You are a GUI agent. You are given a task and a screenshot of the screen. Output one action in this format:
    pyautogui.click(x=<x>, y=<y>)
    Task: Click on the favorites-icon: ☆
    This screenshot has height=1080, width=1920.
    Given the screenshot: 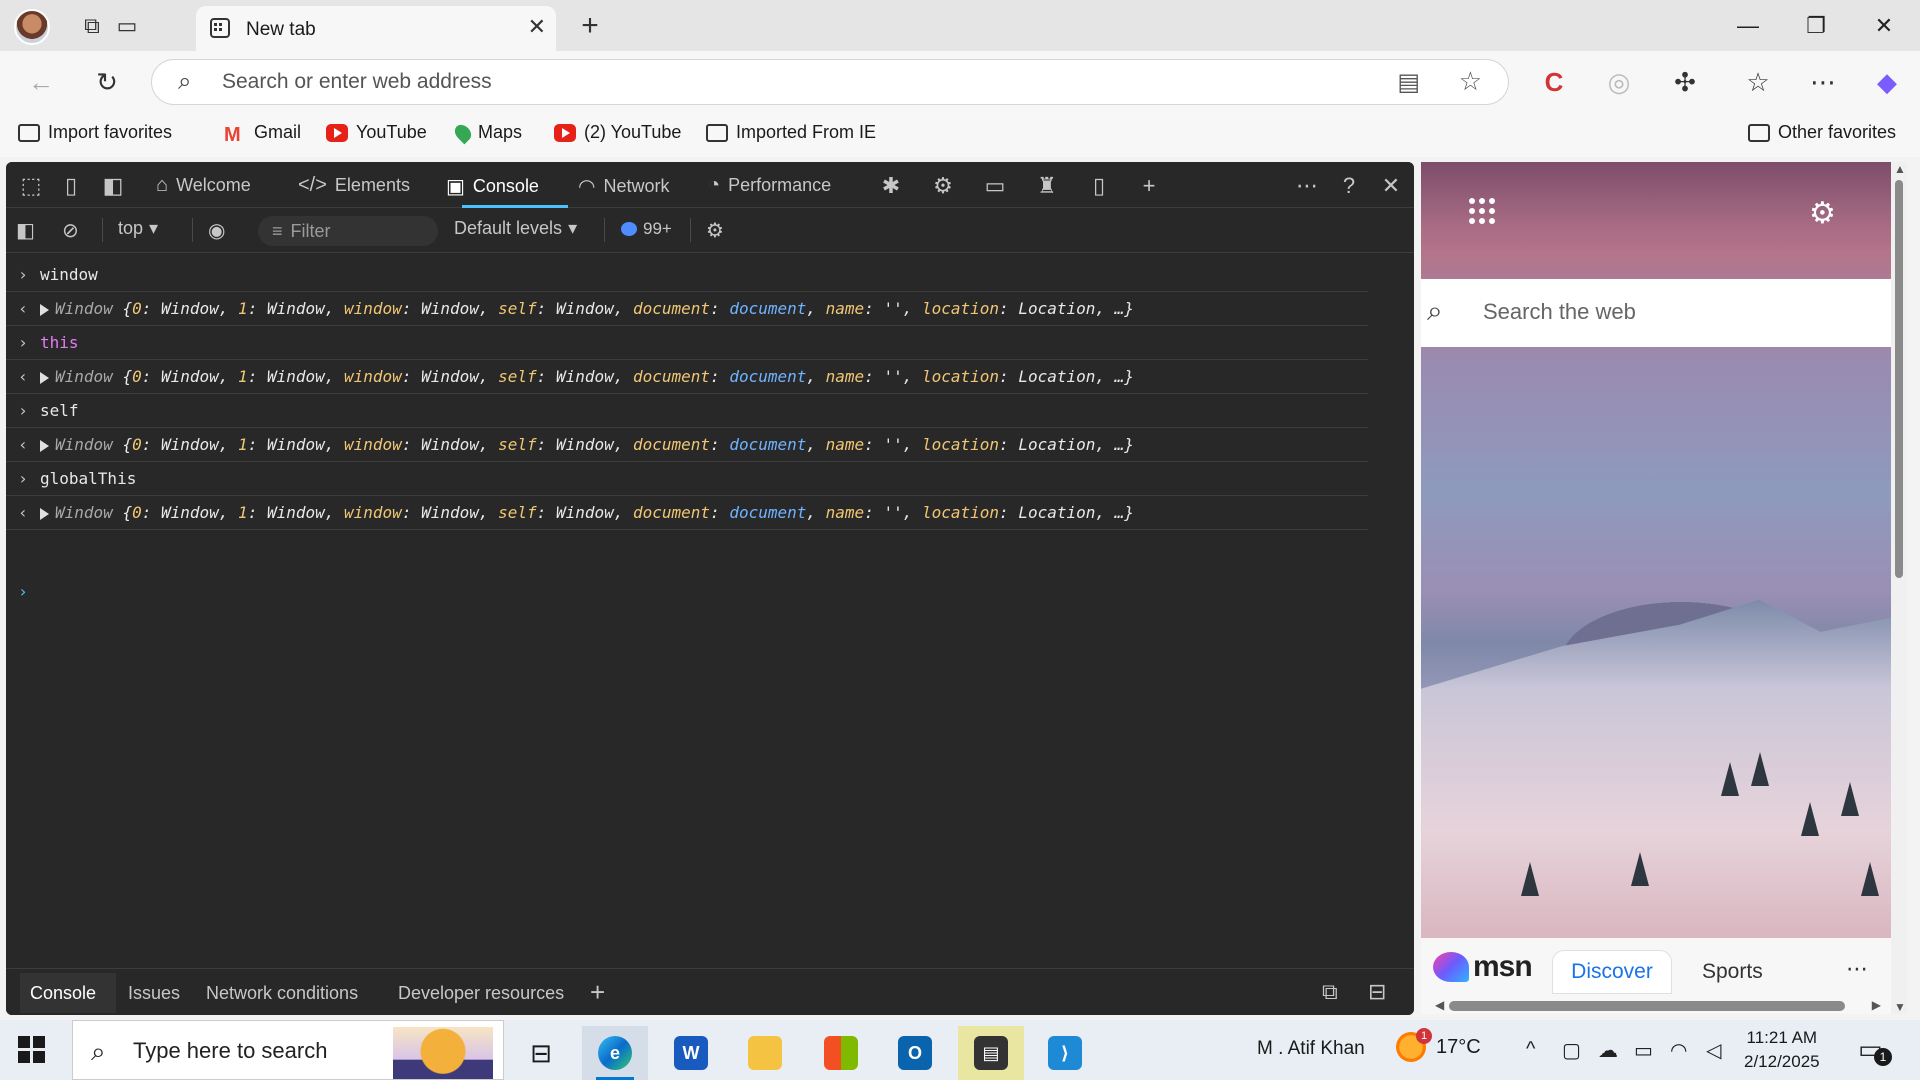 What is the action you would take?
    pyautogui.click(x=1758, y=82)
    